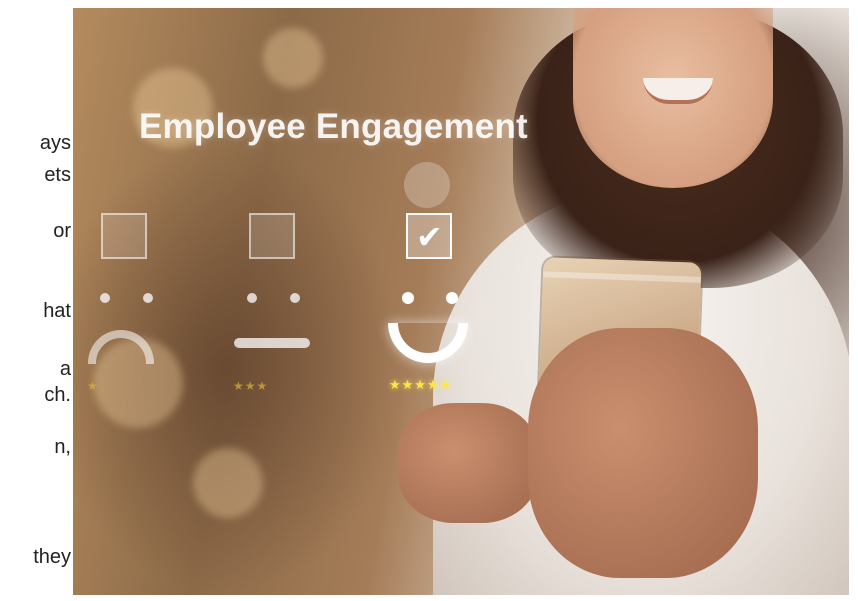 This screenshot has width=858, height=601. Describe the element at coordinates (468, 463) in the screenshot. I see `left-hand` at that location.